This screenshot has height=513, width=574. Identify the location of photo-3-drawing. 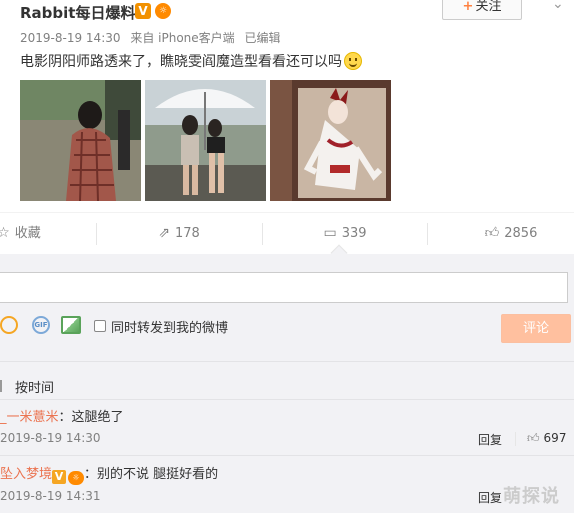
(330, 140).